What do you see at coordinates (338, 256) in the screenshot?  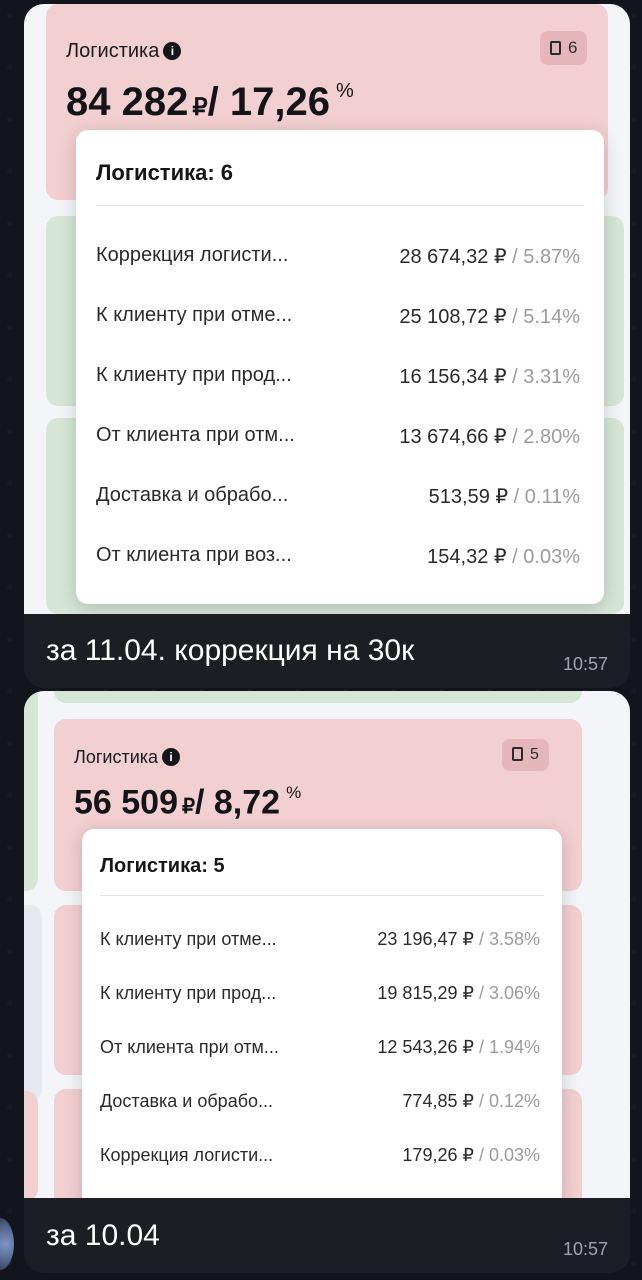 I see `breakdown-row: Коррекция логисти... 28 674,32 ₽ / 5.87%` at bounding box center [338, 256].